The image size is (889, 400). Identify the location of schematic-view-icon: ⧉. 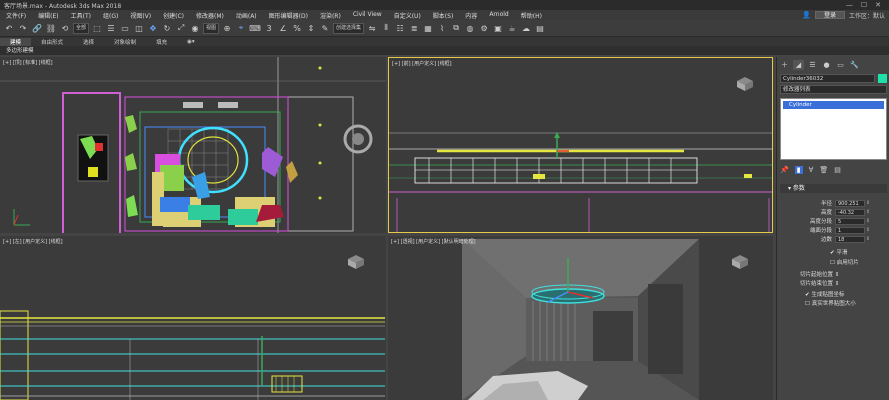
(456, 28).